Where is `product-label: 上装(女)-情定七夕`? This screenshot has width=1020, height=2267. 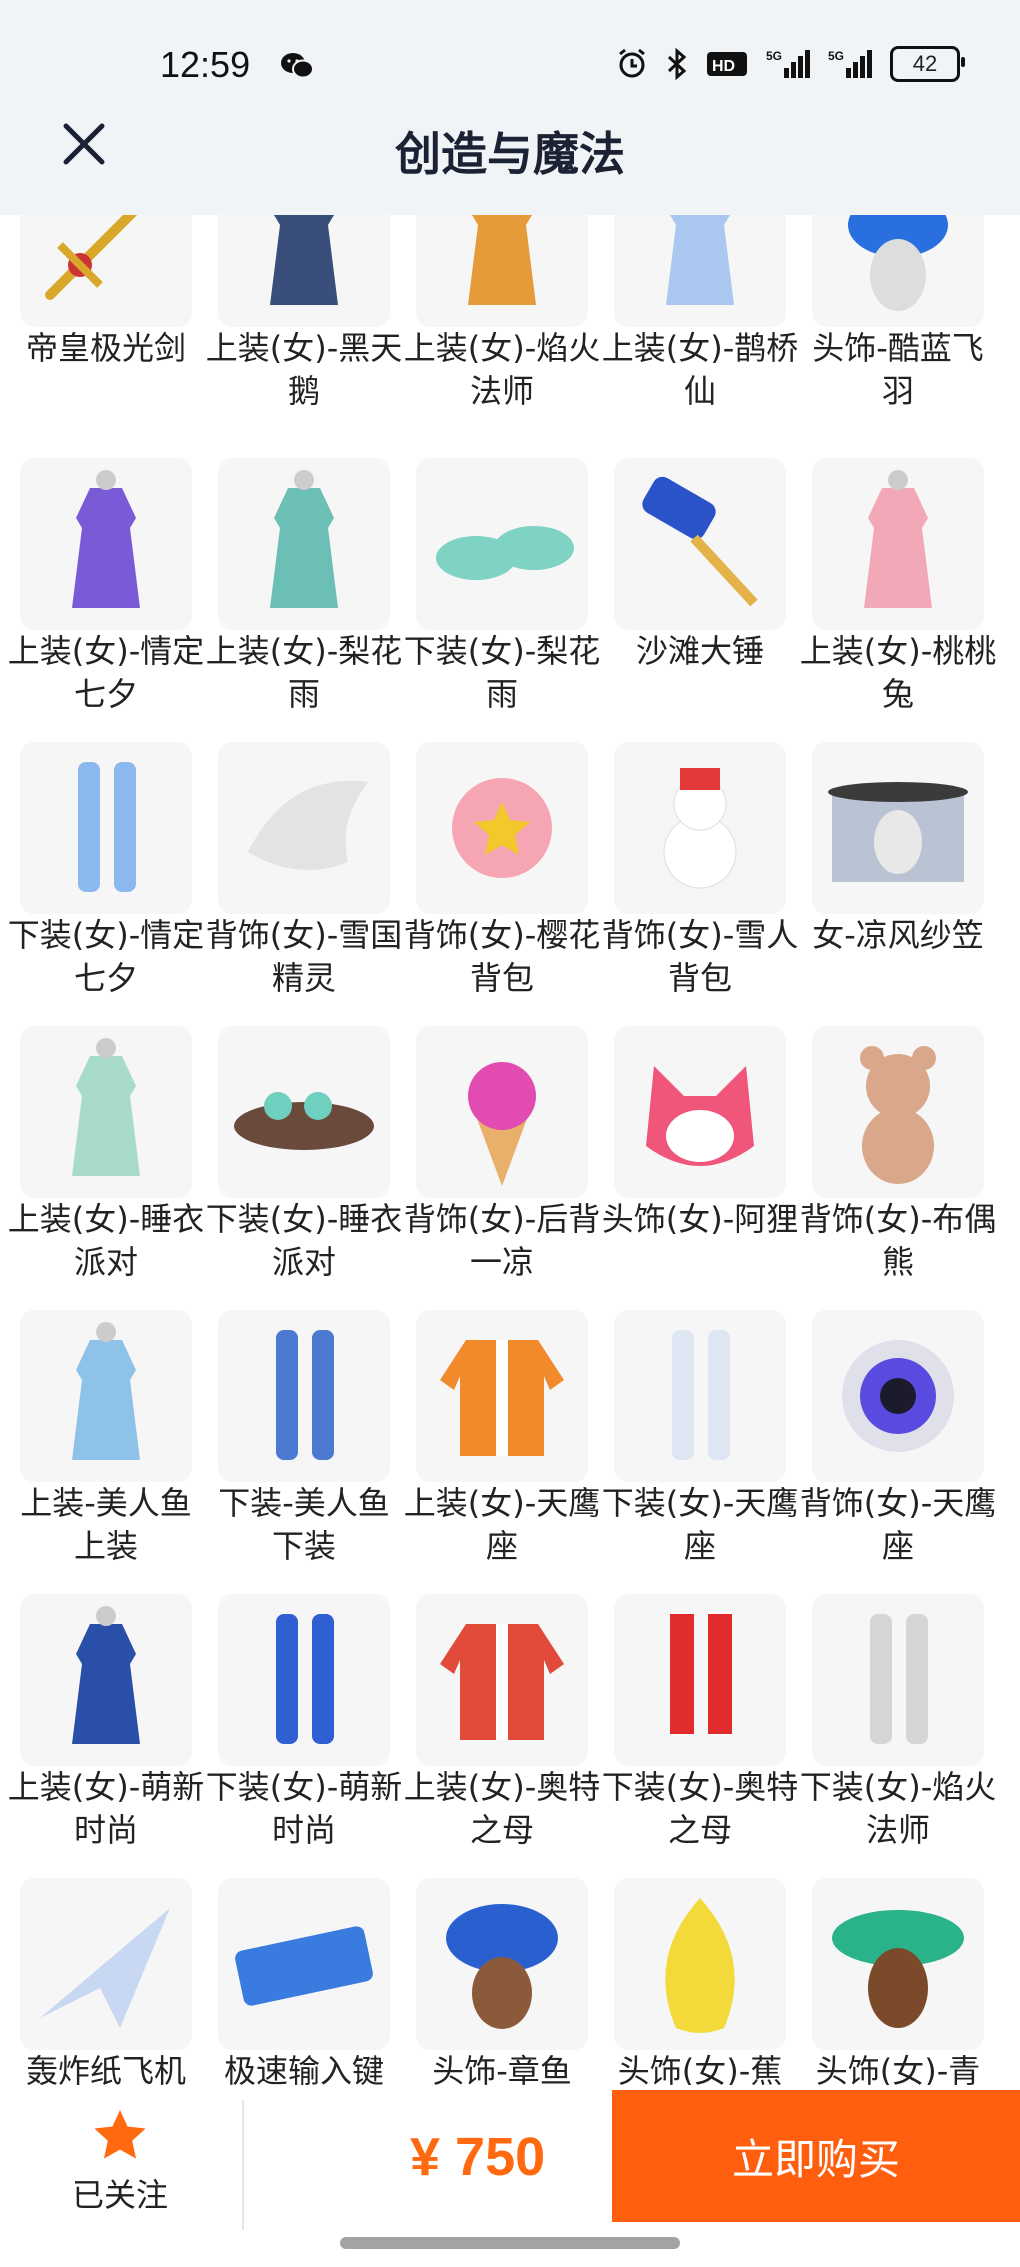 product-label: 上装(女)-情定七夕 is located at coordinates (106, 672).